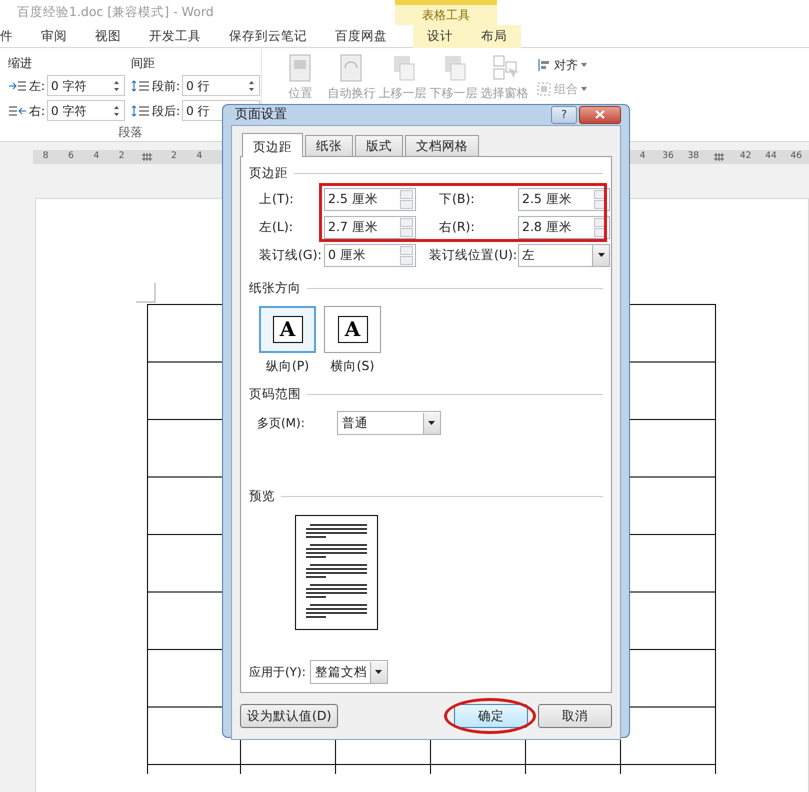  Describe the element at coordinates (276, 199) in the screenshot. I see `field-label: 上(T):` at that location.